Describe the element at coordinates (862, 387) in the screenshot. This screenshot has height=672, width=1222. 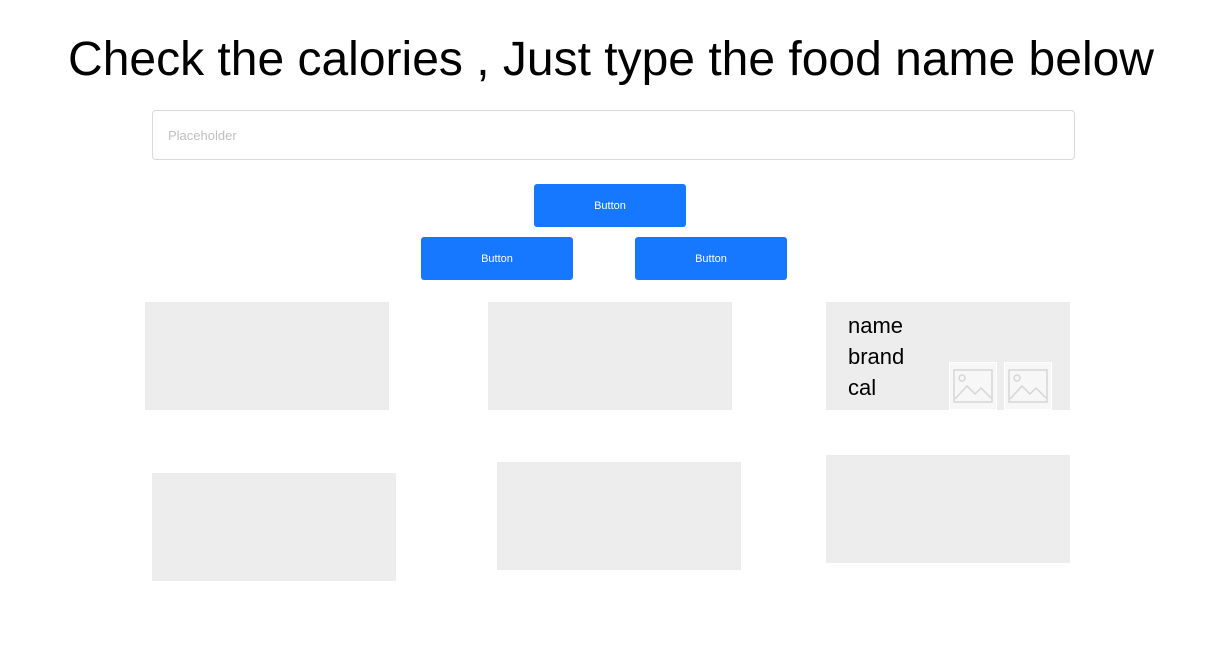
I see `food-calories: cal` at that location.